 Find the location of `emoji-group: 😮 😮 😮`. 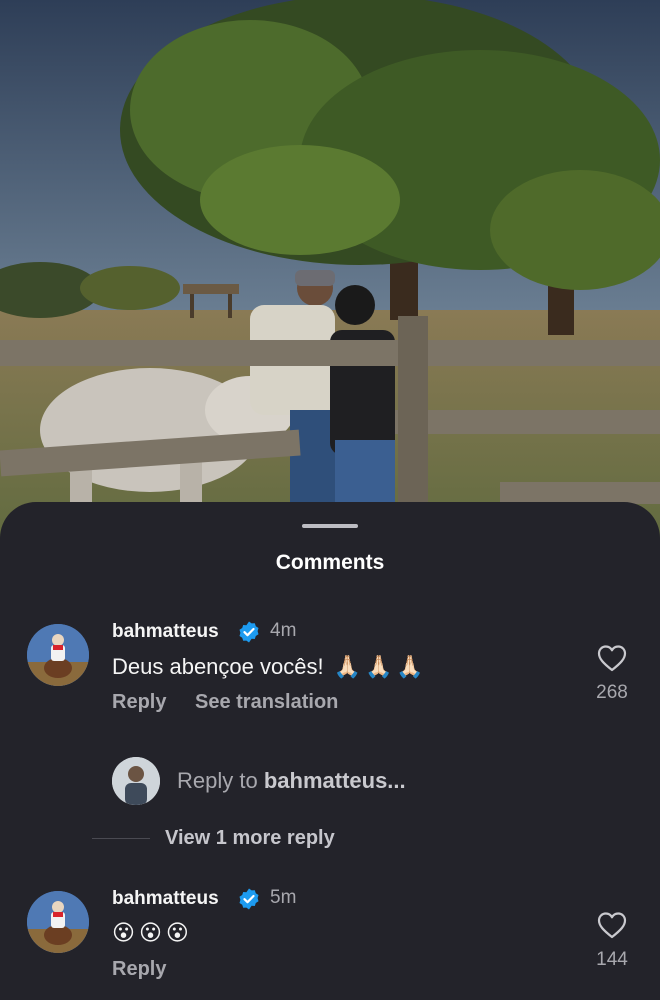

emoji-group: 😮 😮 😮 is located at coordinates (150, 933).